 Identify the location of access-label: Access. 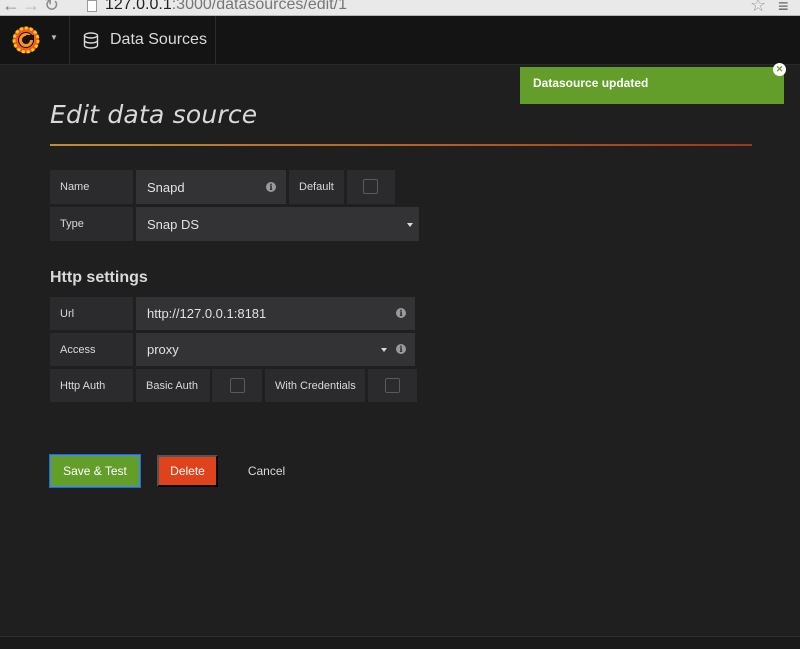
(91, 349).